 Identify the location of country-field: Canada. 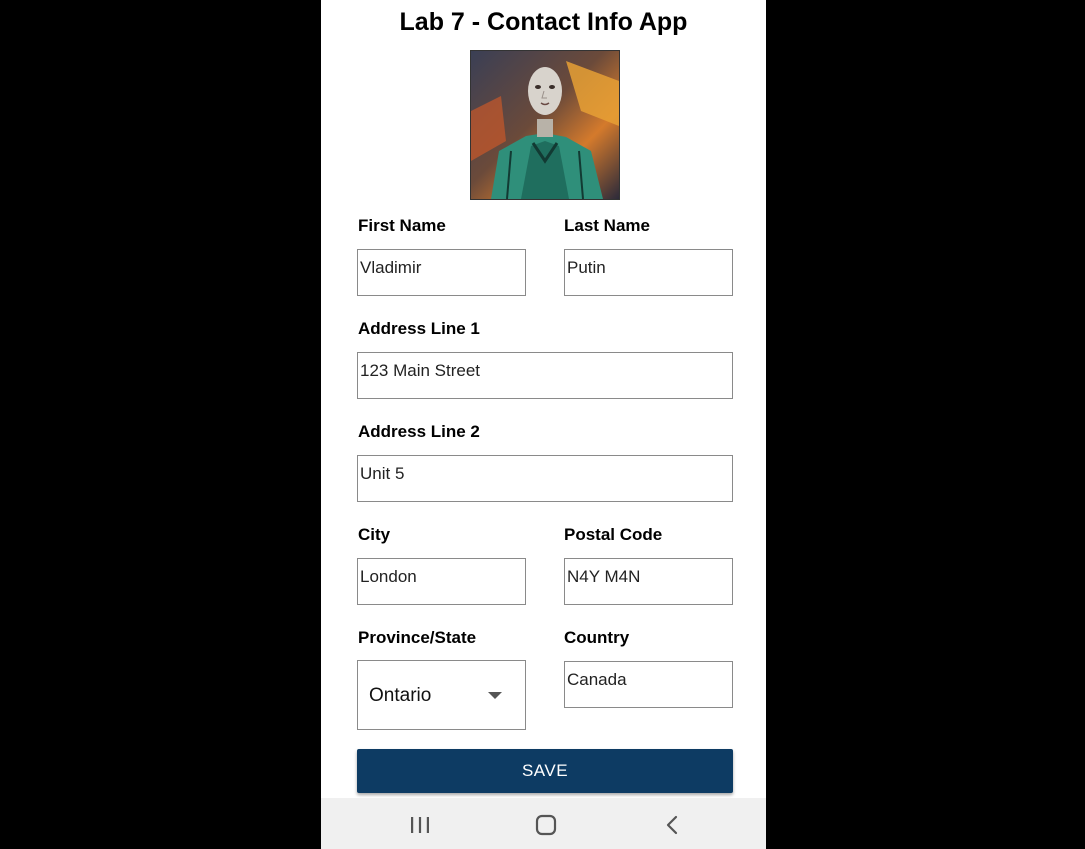
(648, 684).